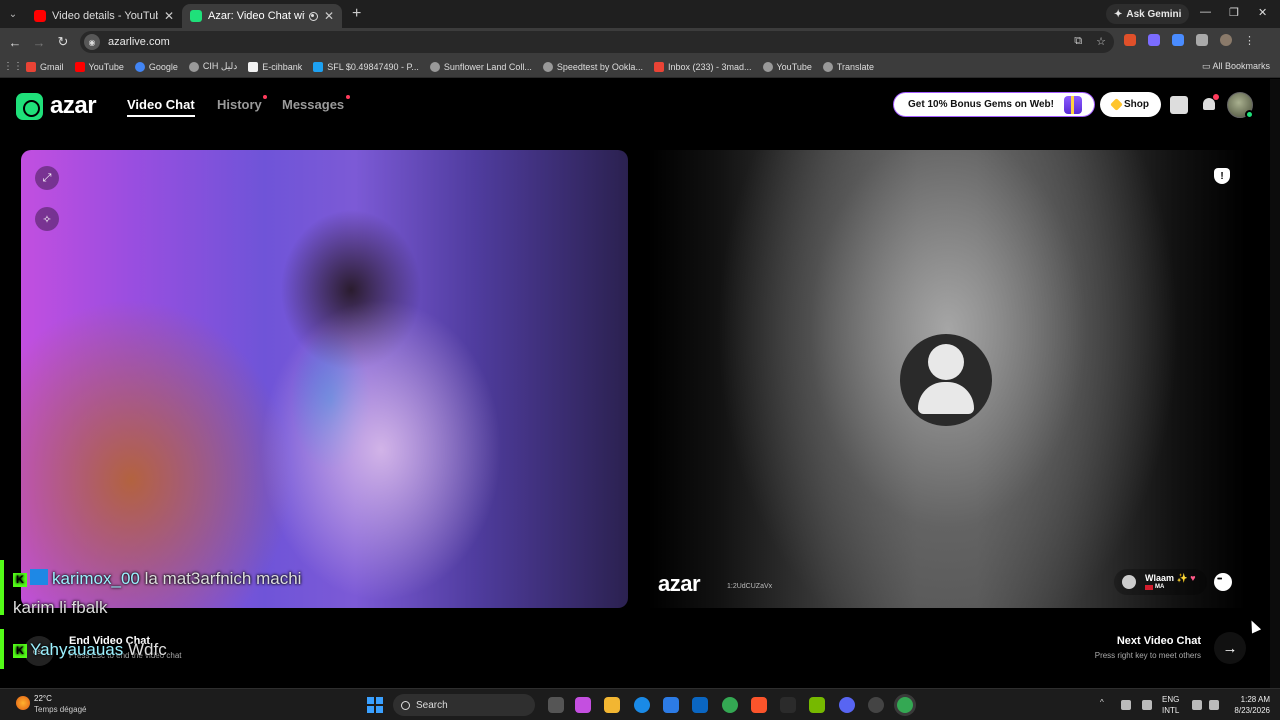 The height and width of the screenshot is (720, 1280). Describe the element at coordinates (1178, 40) in the screenshot. I see `extension-doc-icon` at that location.